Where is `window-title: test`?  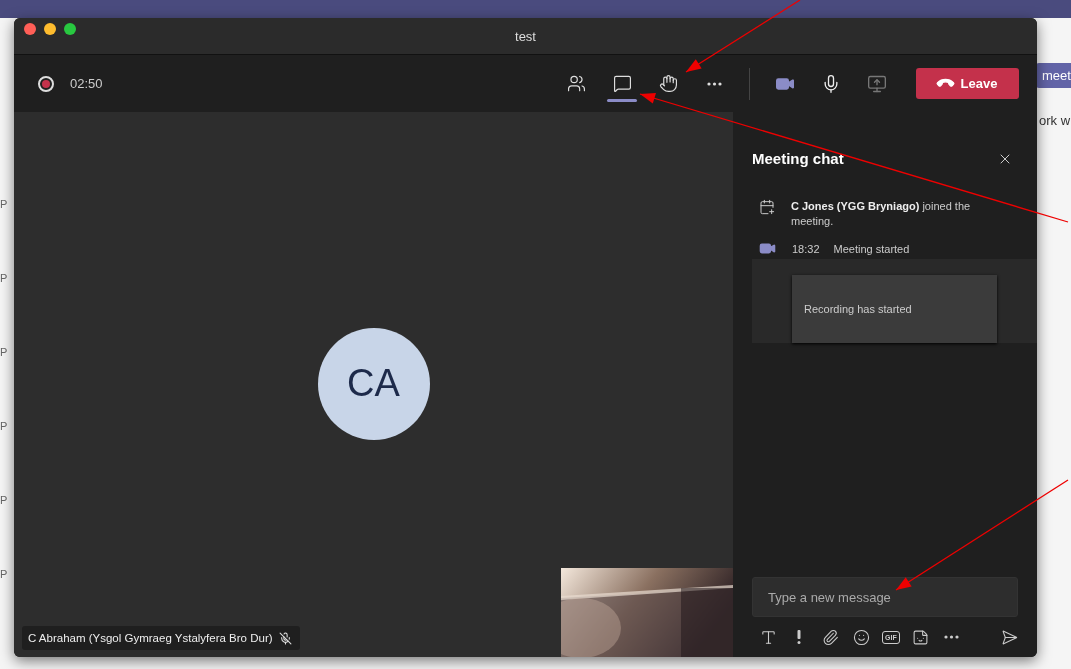 window-title: test is located at coordinates (525, 36).